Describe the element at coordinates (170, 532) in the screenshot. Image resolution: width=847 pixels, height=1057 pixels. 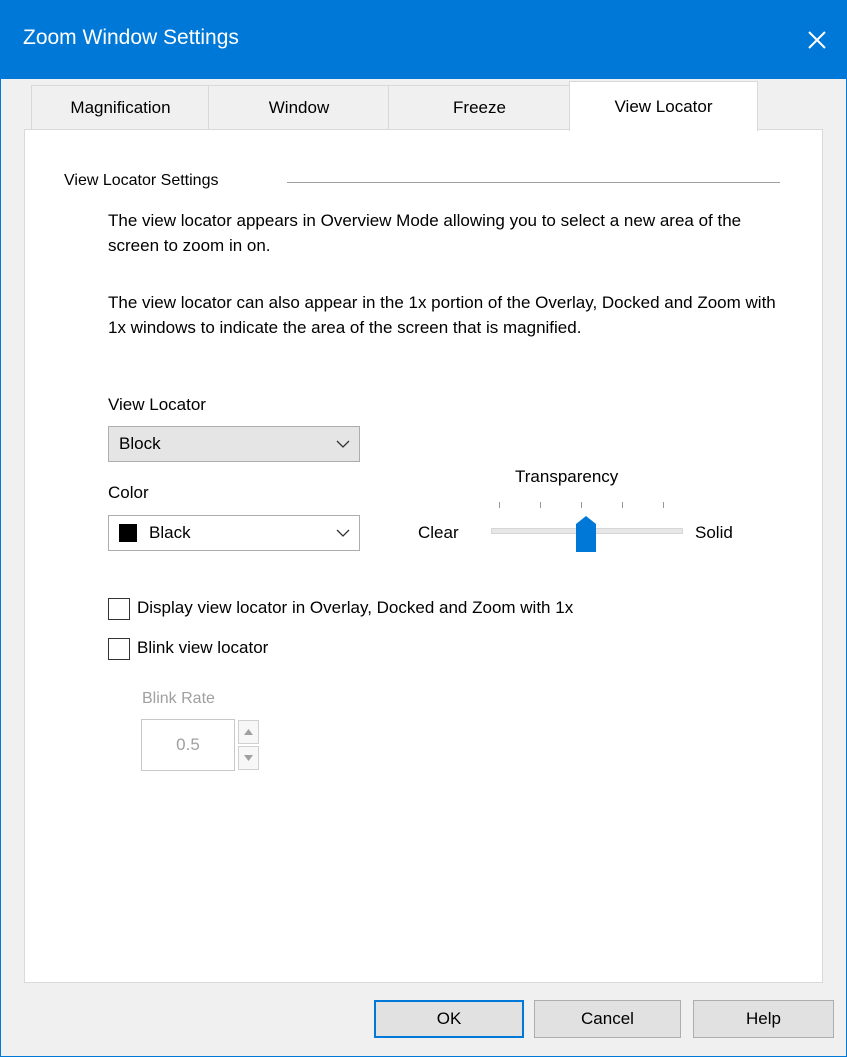
I see `color-value: Black` at that location.